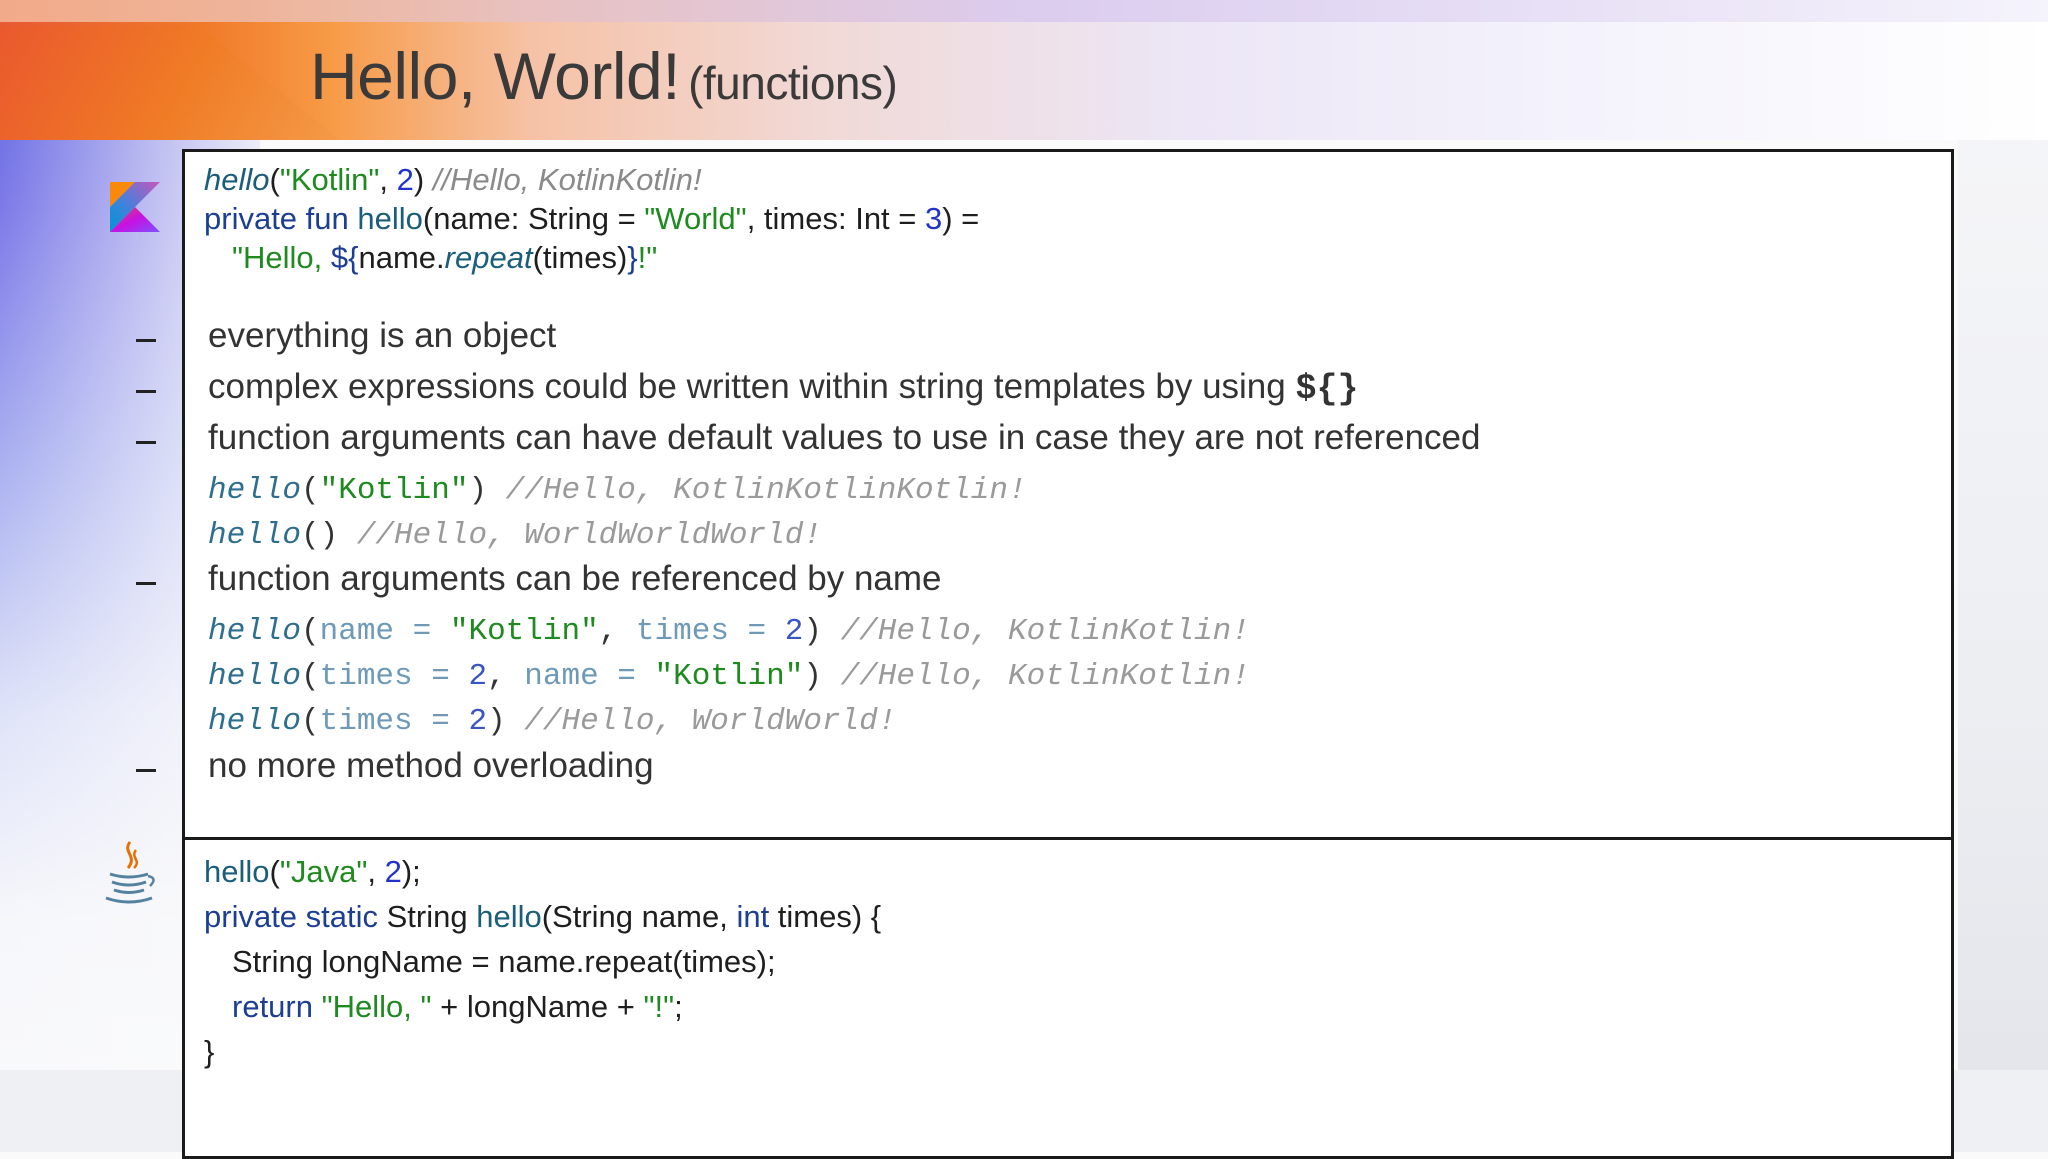  I want to click on code-text: (name: String =, so click(533, 218).